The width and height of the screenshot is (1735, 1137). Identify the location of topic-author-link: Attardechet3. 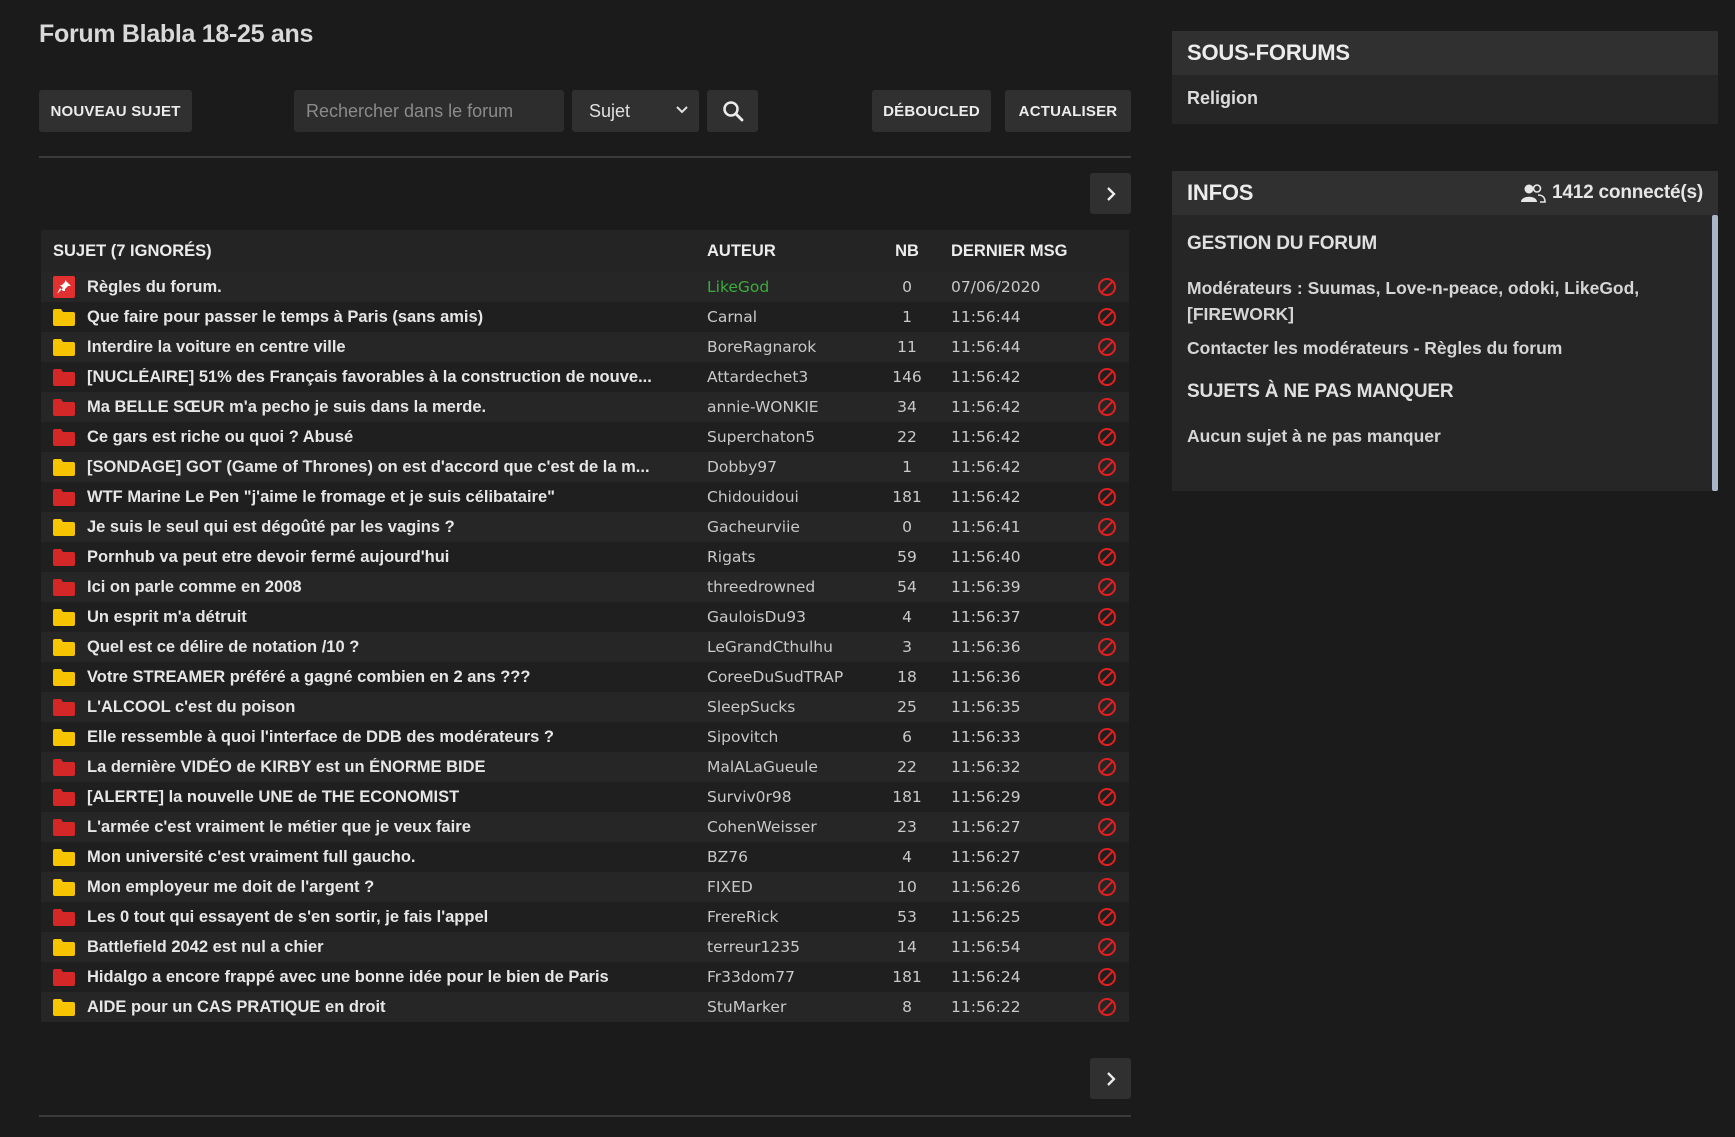
(789, 377).